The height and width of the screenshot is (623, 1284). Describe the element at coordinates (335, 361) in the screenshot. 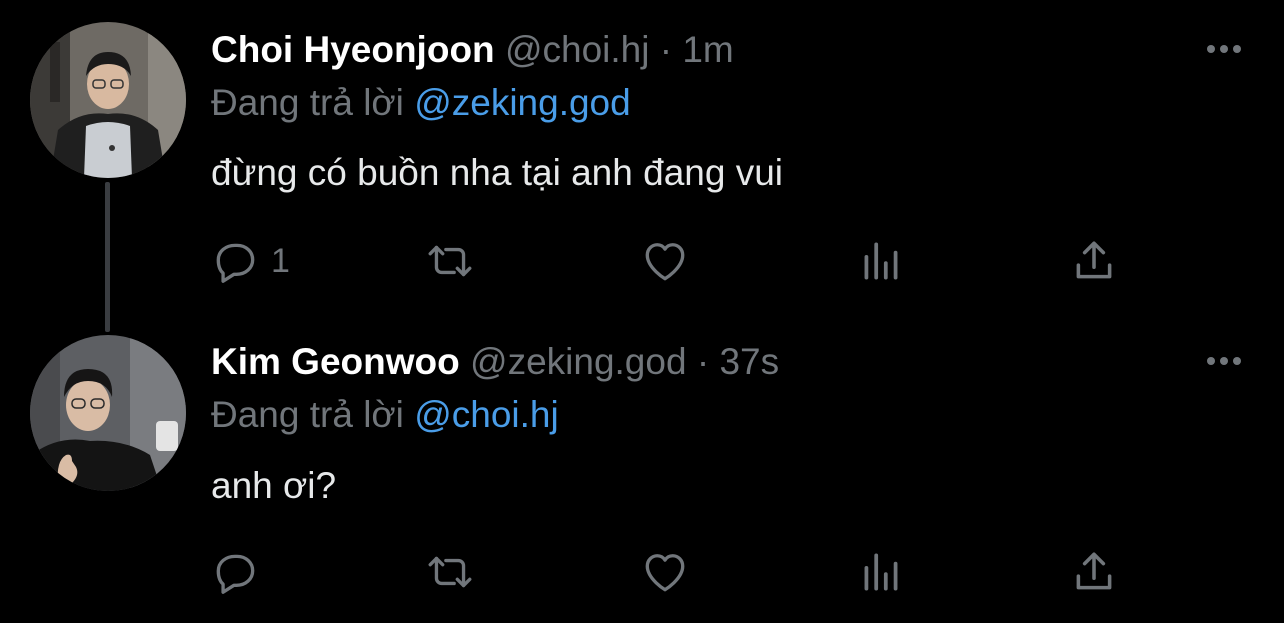

I see `author-display-name: Kim Geonwoo` at that location.